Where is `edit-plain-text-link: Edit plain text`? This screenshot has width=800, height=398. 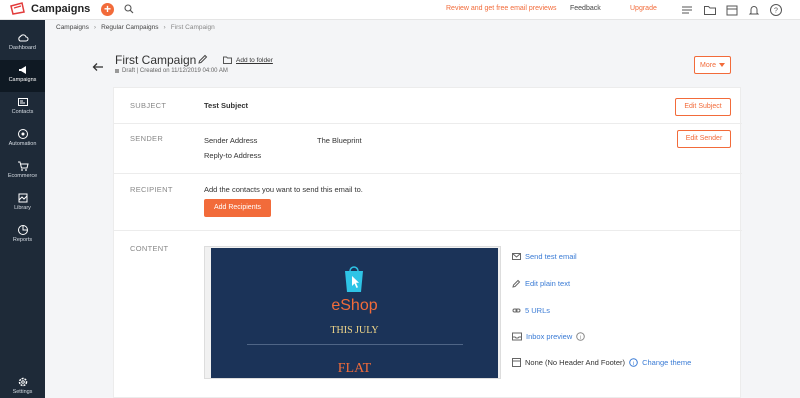
edit-plain-text-link: Edit plain text is located at coordinates (541, 283).